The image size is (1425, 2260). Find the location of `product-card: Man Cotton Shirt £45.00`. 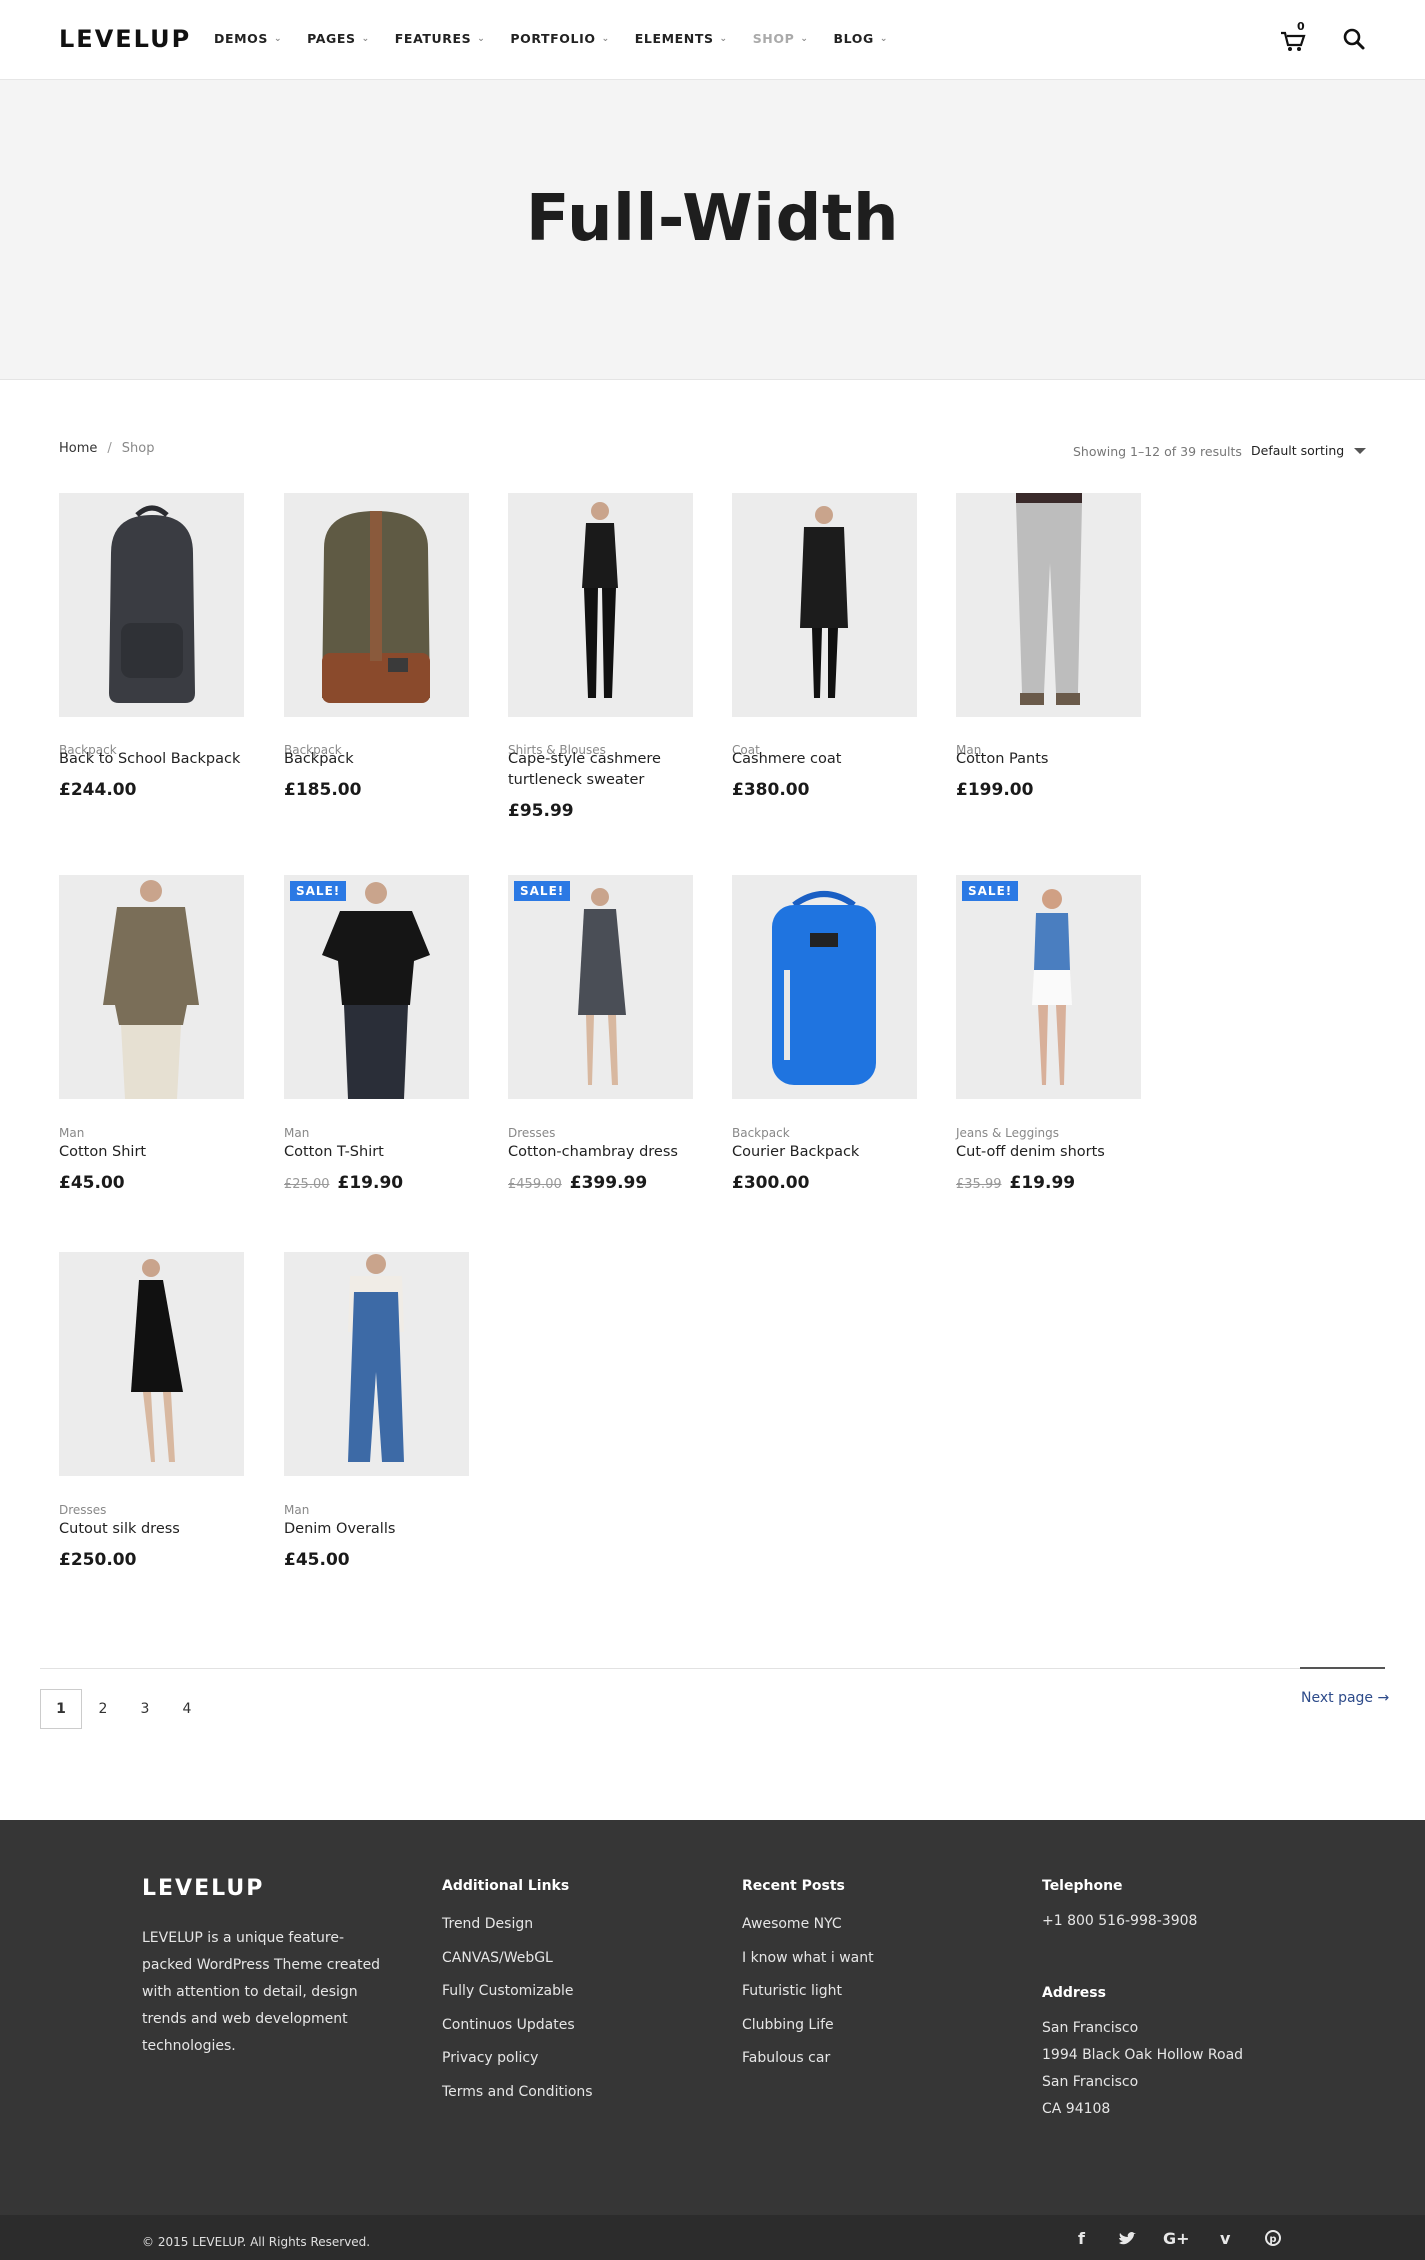

product-card: Man Cotton Shirt £45.00 is located at coordinates (151, 1034).